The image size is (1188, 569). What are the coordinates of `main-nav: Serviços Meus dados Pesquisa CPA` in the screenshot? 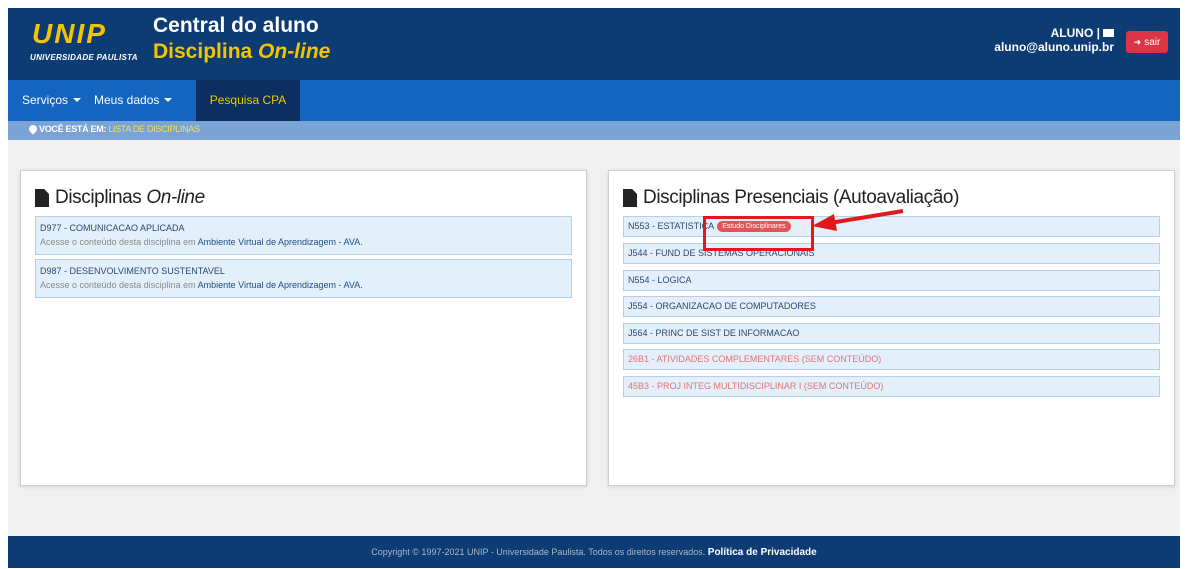 It's located at (594, 100).